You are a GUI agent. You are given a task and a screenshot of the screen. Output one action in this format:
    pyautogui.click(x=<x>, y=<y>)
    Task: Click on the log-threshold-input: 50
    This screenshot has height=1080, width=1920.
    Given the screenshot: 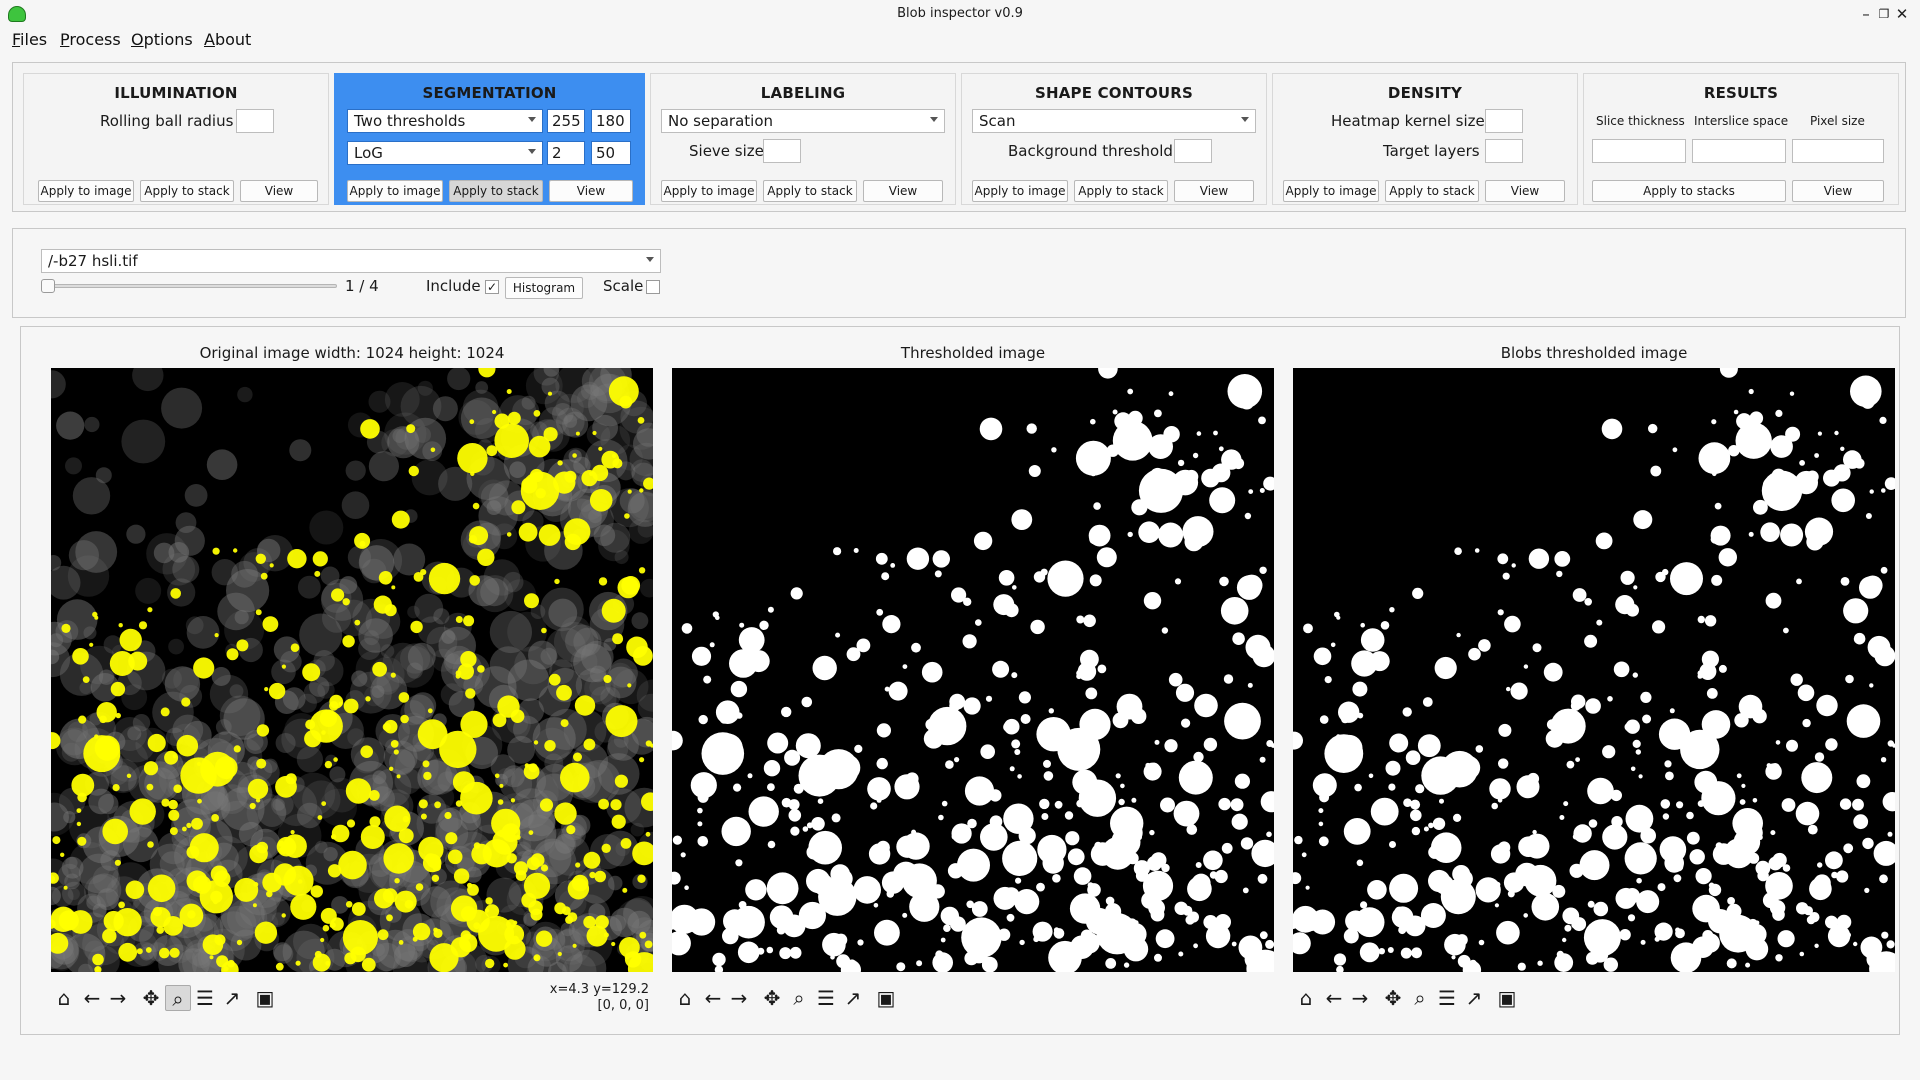 What is the action you would take?
    pyautogui.click(x=611, y=153)
    